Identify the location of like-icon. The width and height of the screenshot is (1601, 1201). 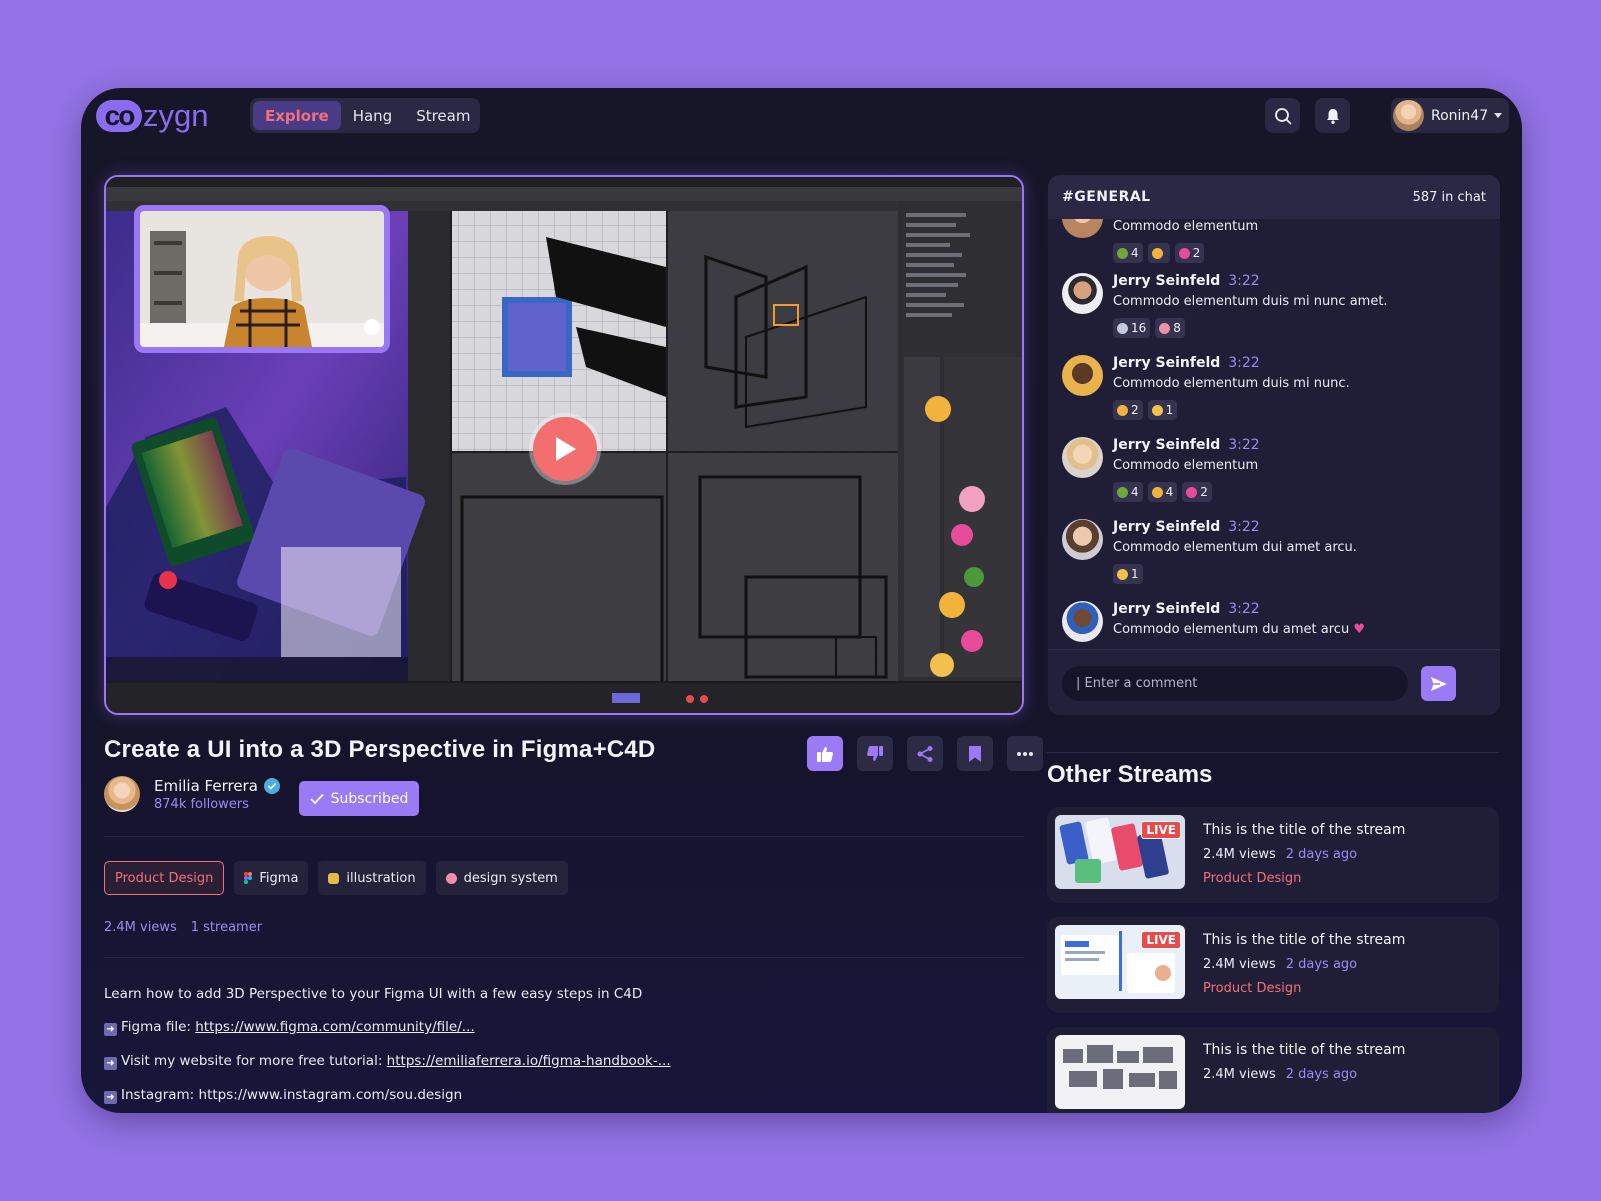
(825, 754).